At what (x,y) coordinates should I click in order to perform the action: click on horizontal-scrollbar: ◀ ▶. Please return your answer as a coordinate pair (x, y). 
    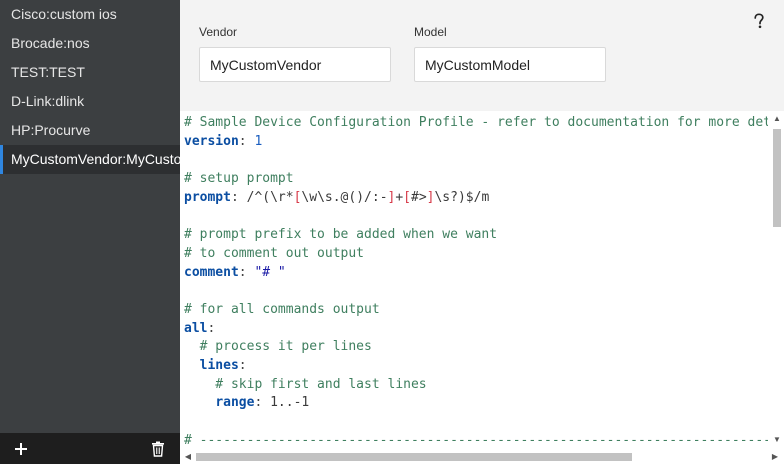
    Looking at the image, I should click on (482, 457).